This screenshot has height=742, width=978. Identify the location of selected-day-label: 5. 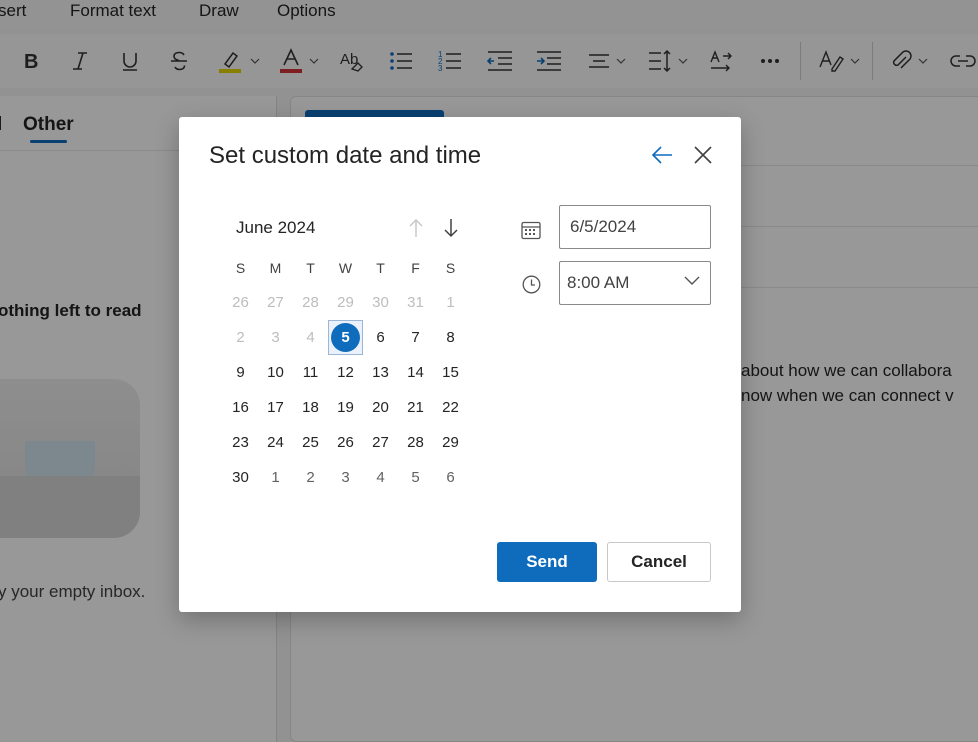
(345, 337).